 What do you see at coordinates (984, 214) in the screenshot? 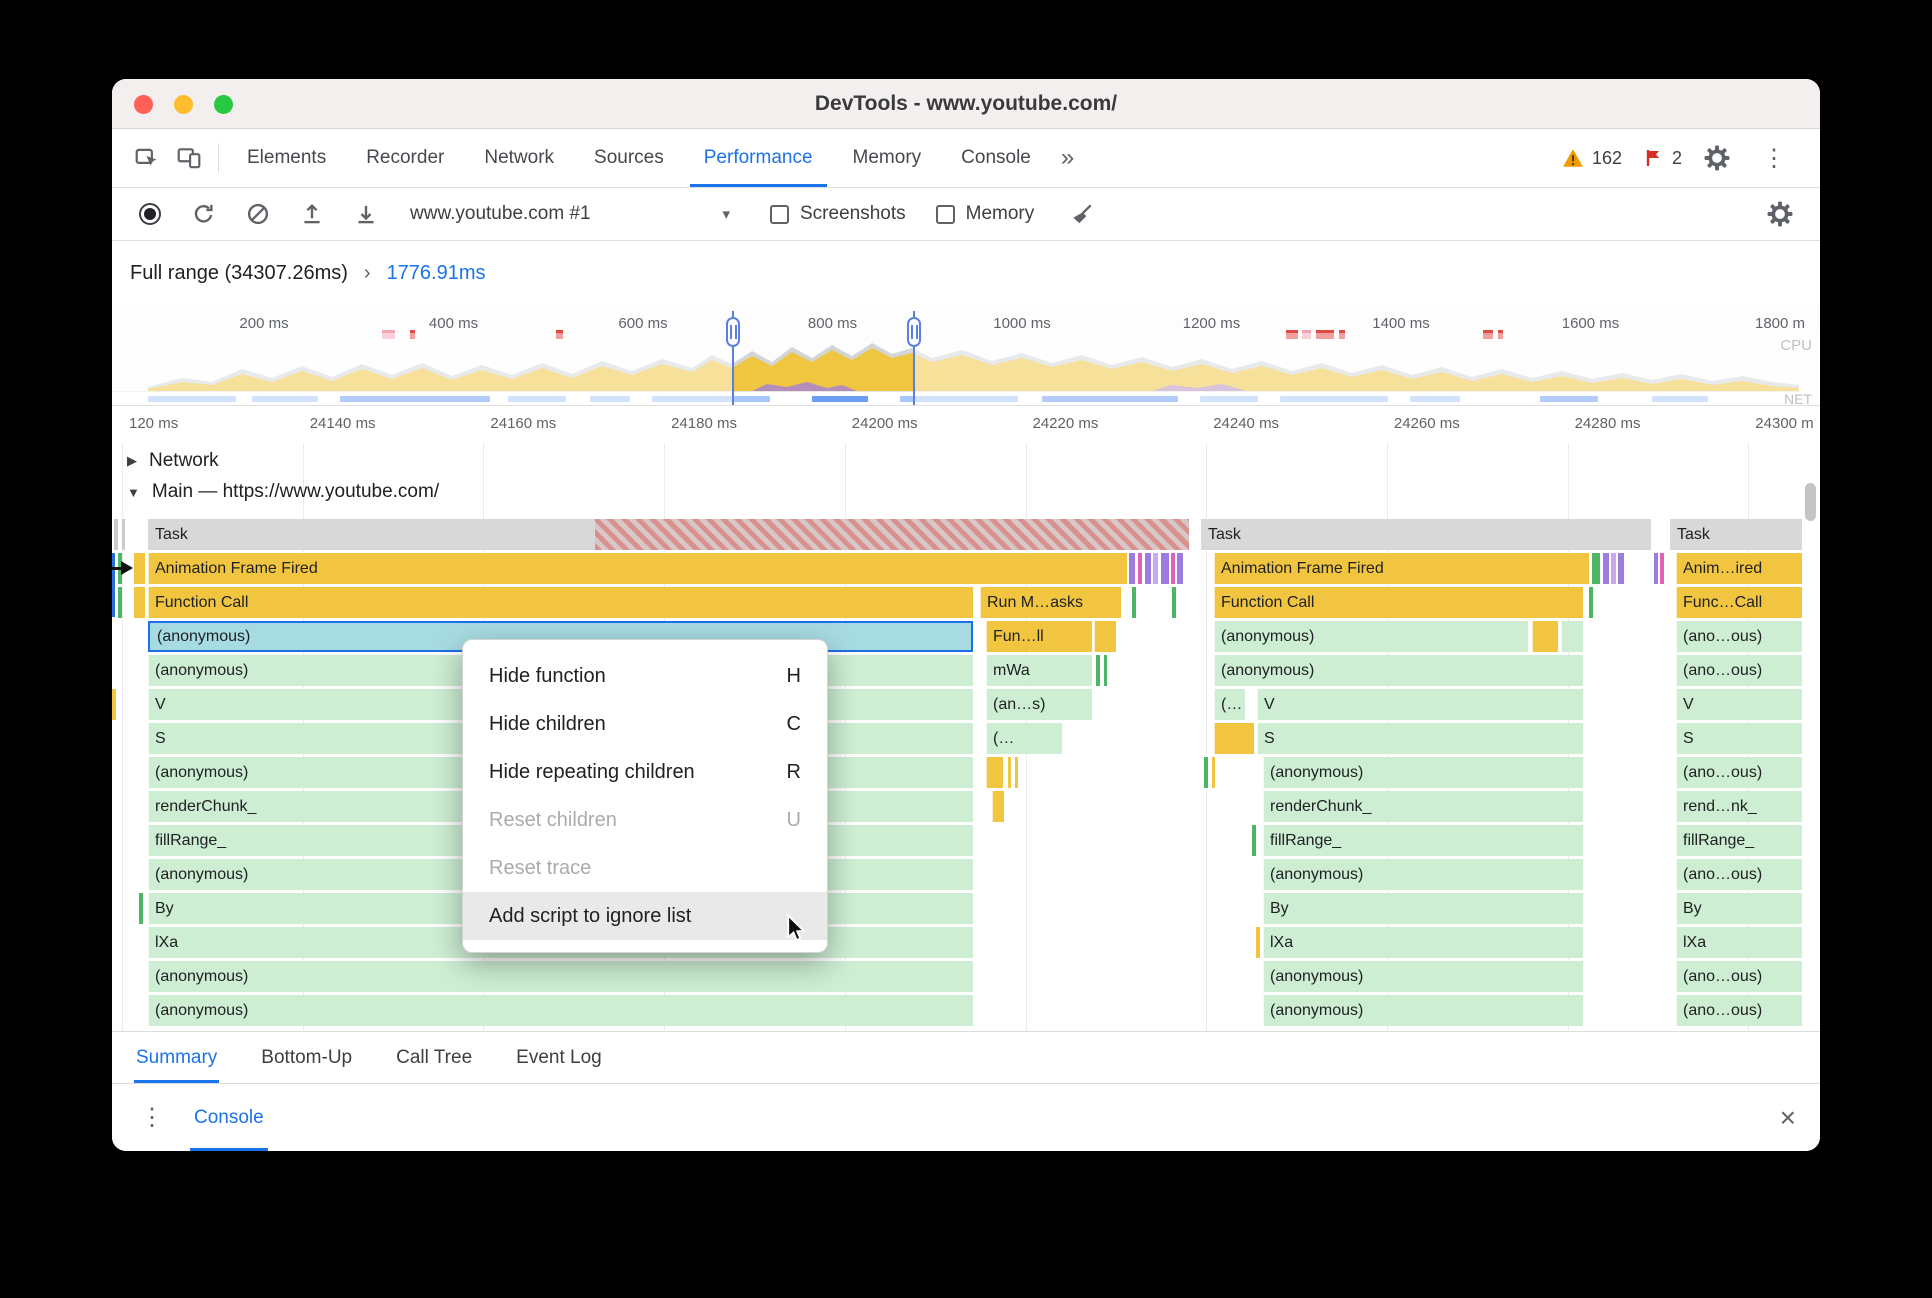
I see `memory-checkbox: Memory` at bounding box center [984, 214].